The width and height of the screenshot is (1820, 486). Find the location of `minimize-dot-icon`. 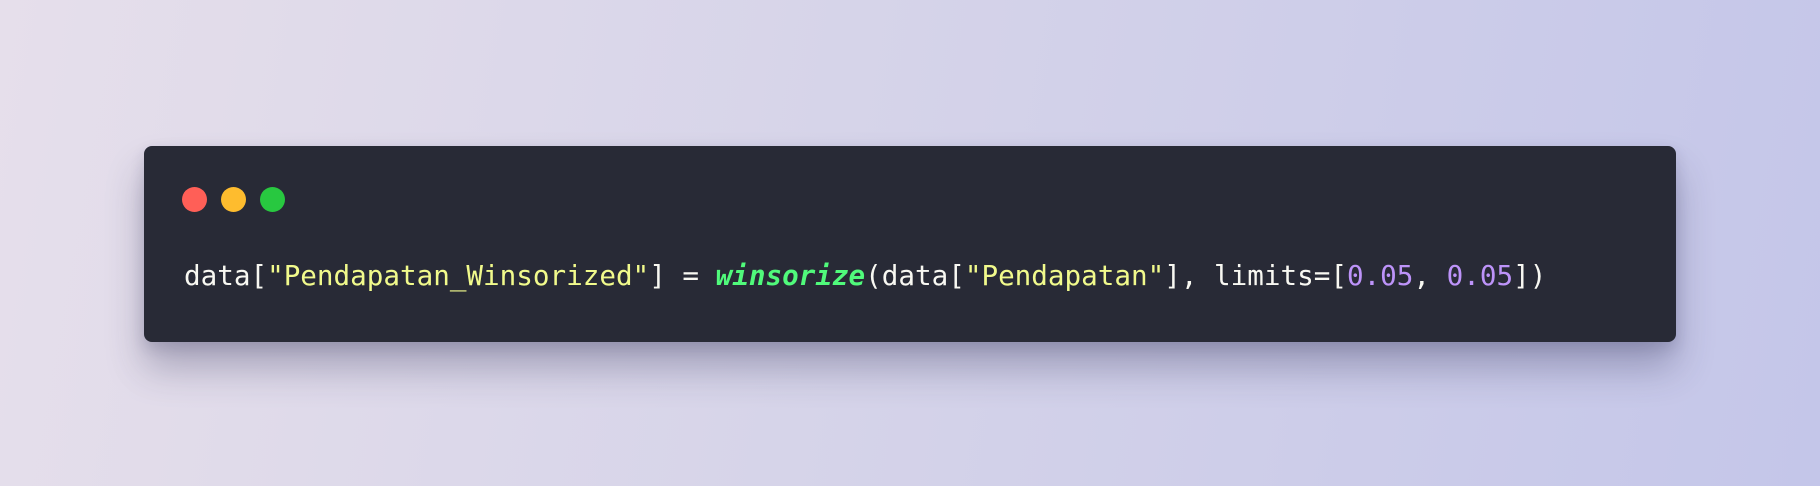

minimize-dot-icon is located at coordinates (233, 199).